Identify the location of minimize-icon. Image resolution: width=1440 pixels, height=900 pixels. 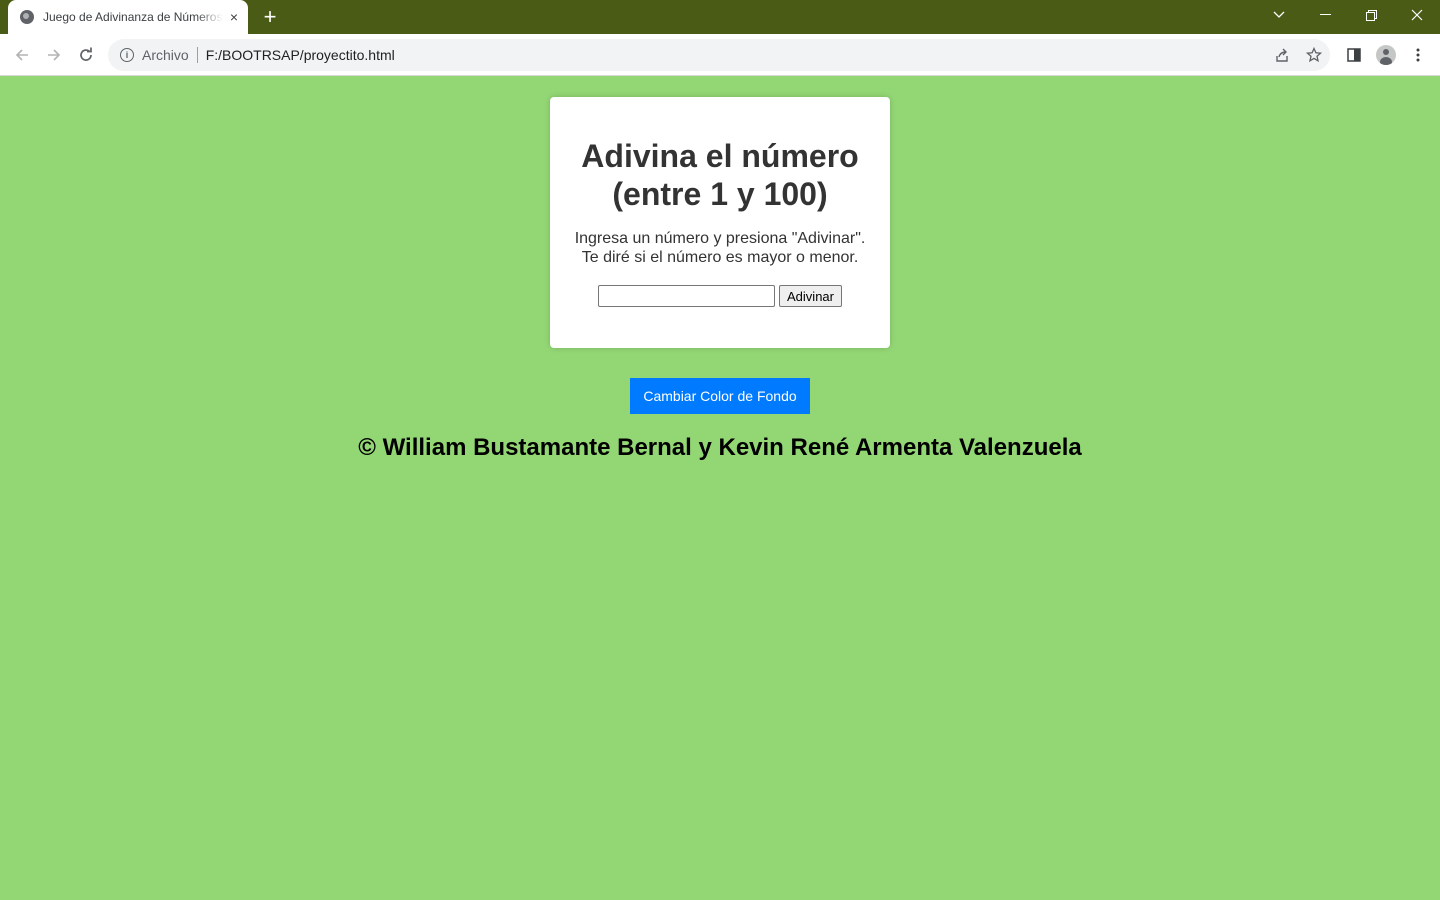
(1325, 15).